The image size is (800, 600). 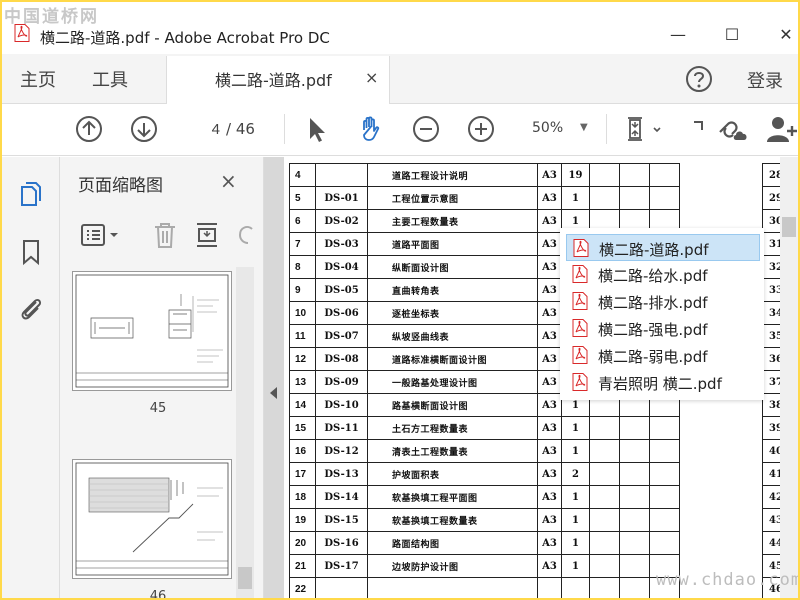 I want to click on table-row: 39, so click(x=771, y=428).